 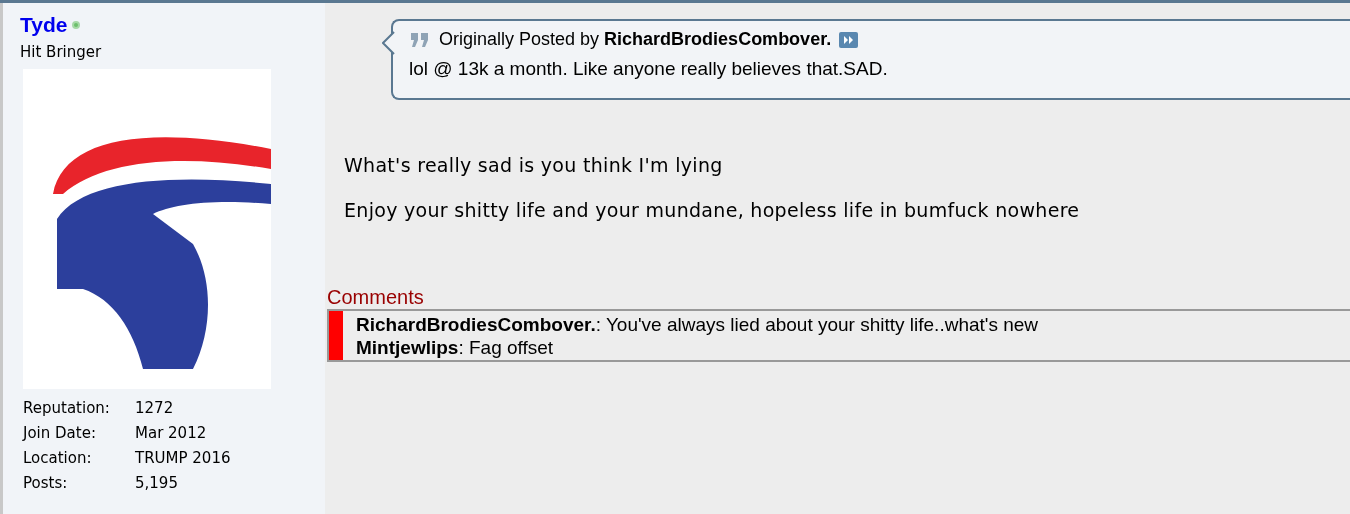 What do you see at coordinates (455, 347) in the screenshot?
I see `comment-text: Mintjewlips: Fag offset` at bounding box center [455, 347].